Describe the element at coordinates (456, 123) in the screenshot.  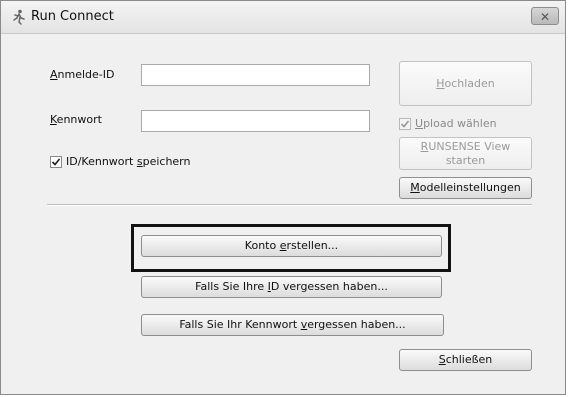
I see `select-upload-label: Upload wählen` at that location.